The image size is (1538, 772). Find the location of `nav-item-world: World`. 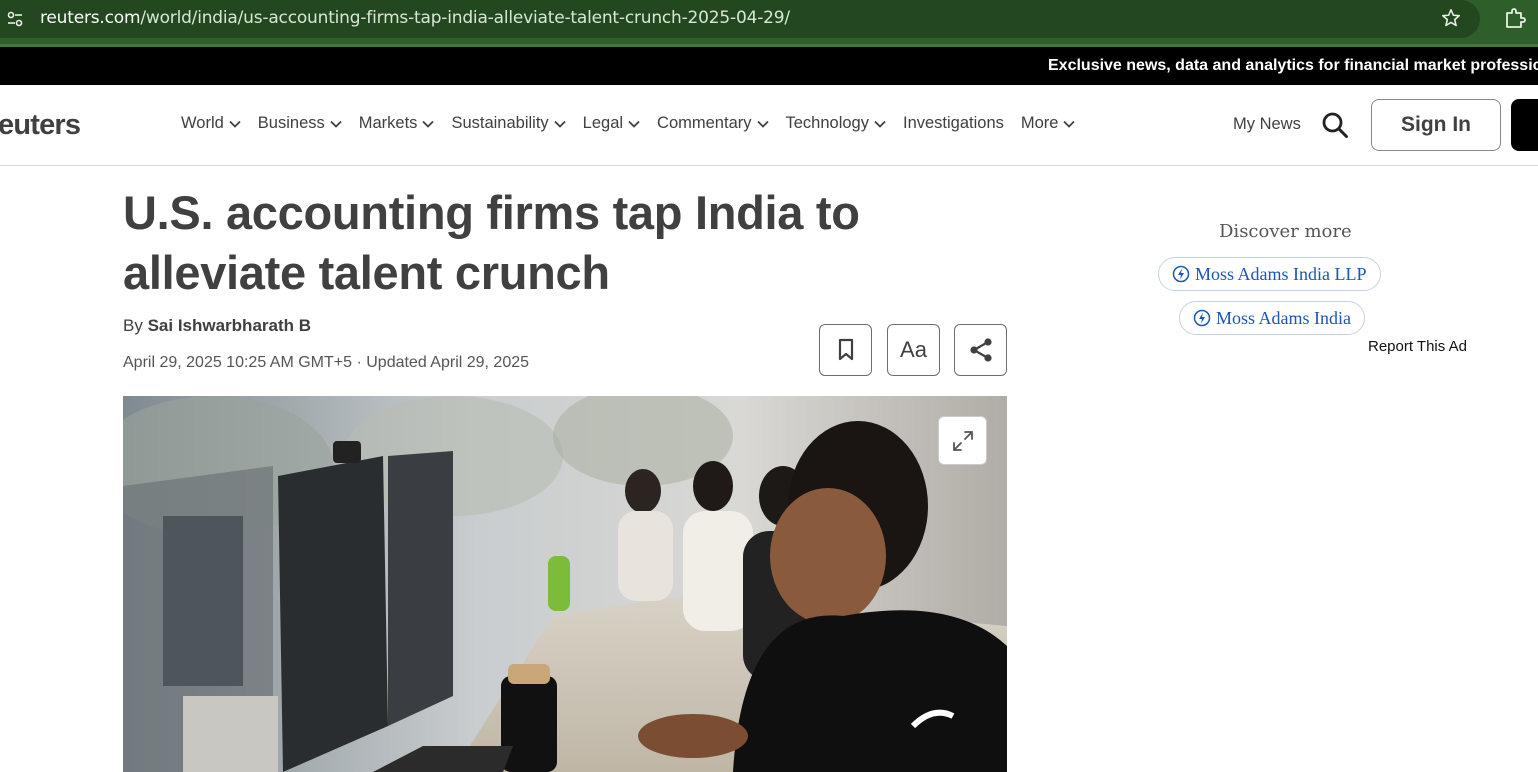

nav-item-world: World is located at coordinates (211, 123).